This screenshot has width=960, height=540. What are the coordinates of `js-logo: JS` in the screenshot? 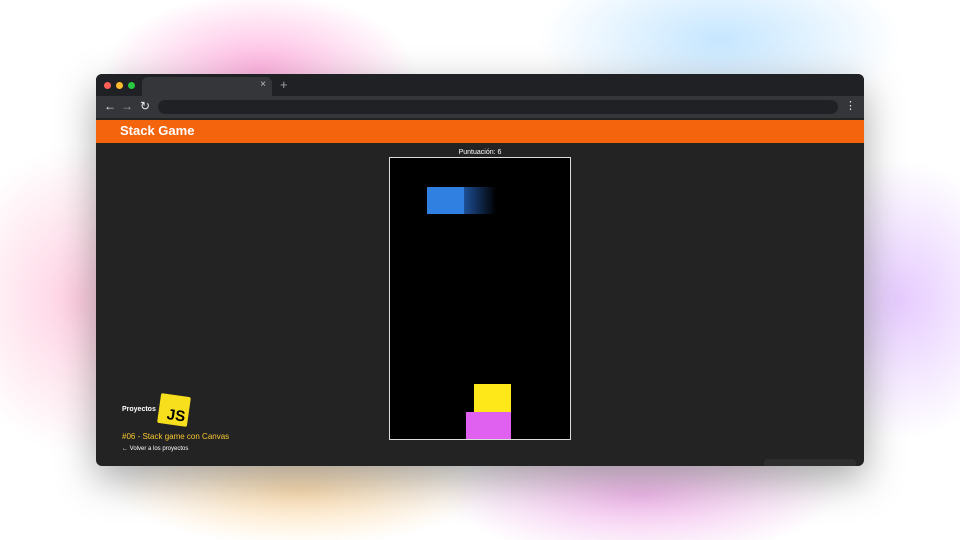 It's located at (174, 410).